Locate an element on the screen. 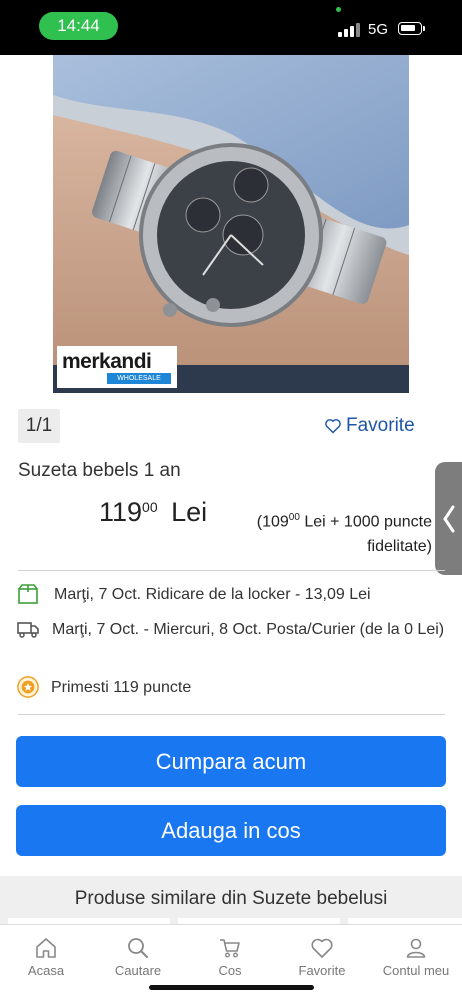 The width and height of the screenshot is (462, 1001). price-decimal: 00 is located at coordinates (150, 507).